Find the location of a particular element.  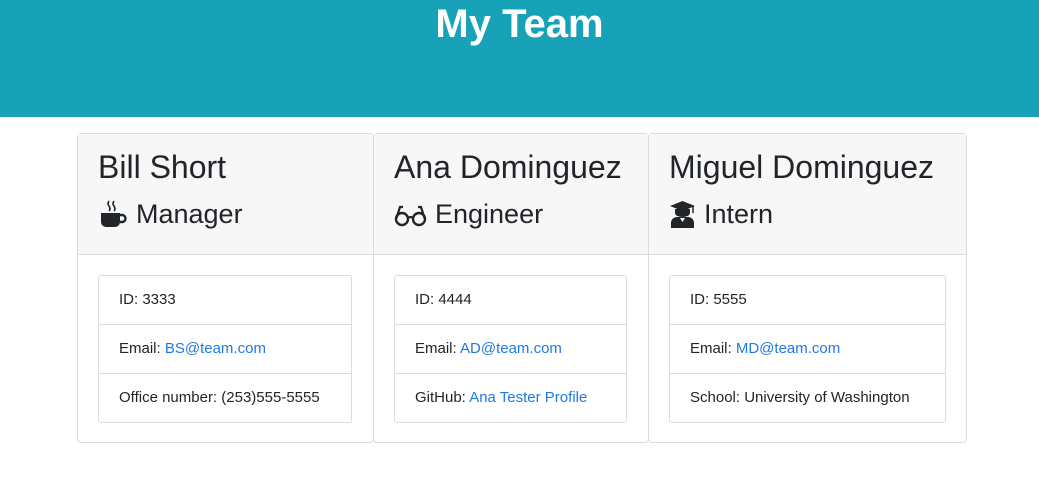

list-item-github: GitHub: Ana Tester Profile is located at coordinates (510, 398).